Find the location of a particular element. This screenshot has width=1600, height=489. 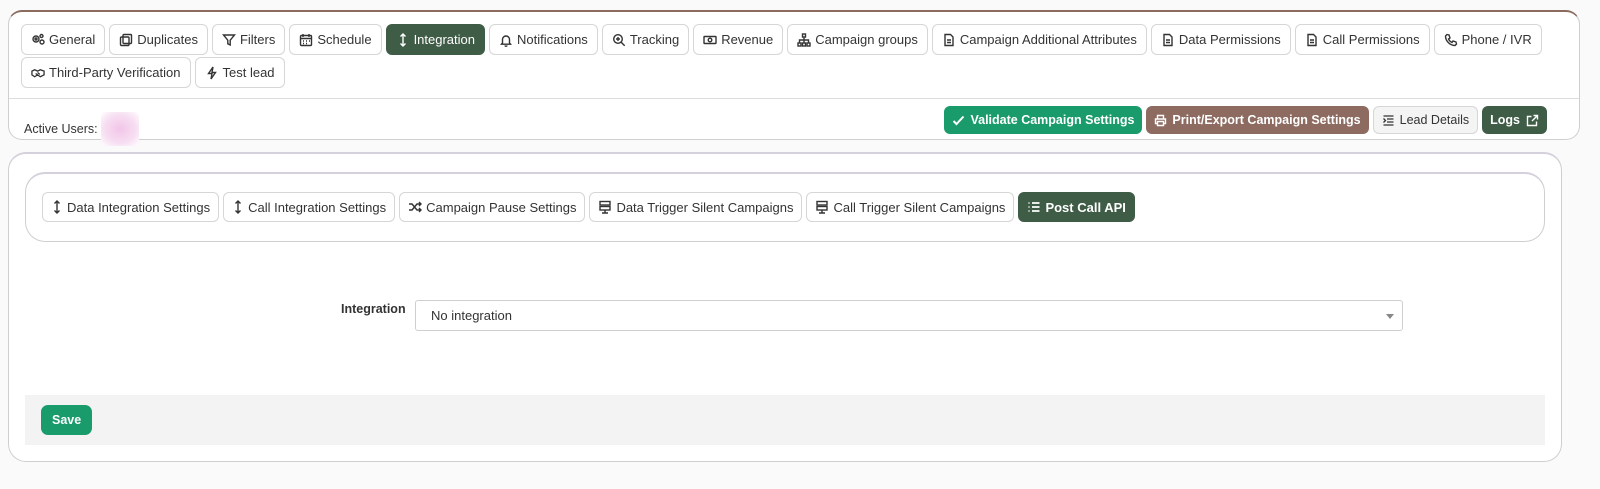

check-icon is located at coordinates (959, 120).